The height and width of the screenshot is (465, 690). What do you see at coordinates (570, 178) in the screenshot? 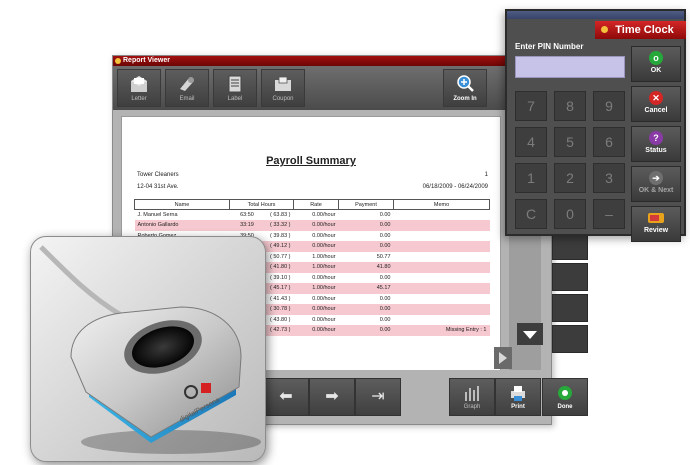
I see `key-2: 2` at bounding box center [570, 178].